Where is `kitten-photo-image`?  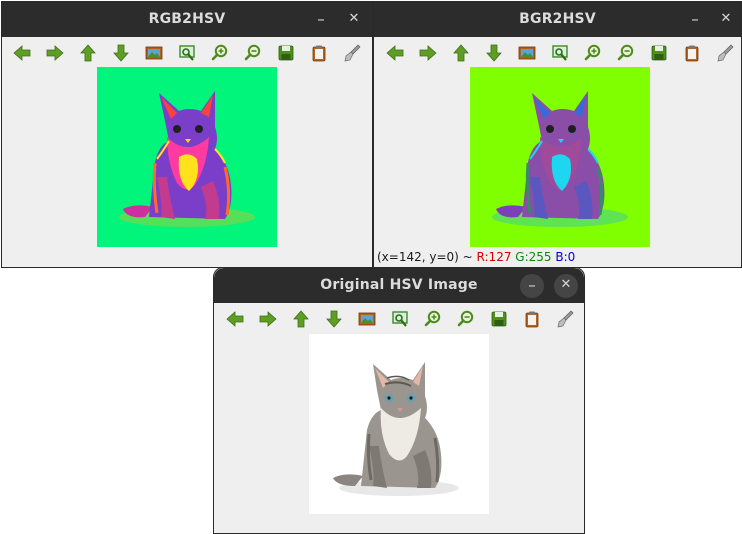 kitten-photo-image is located at coordinates (399, 424).